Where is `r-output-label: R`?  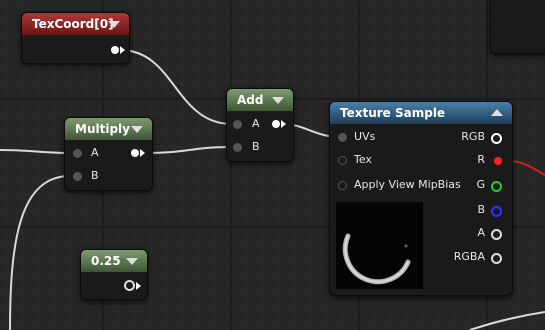 r-output-label: R is located at coordinates (481, 159).